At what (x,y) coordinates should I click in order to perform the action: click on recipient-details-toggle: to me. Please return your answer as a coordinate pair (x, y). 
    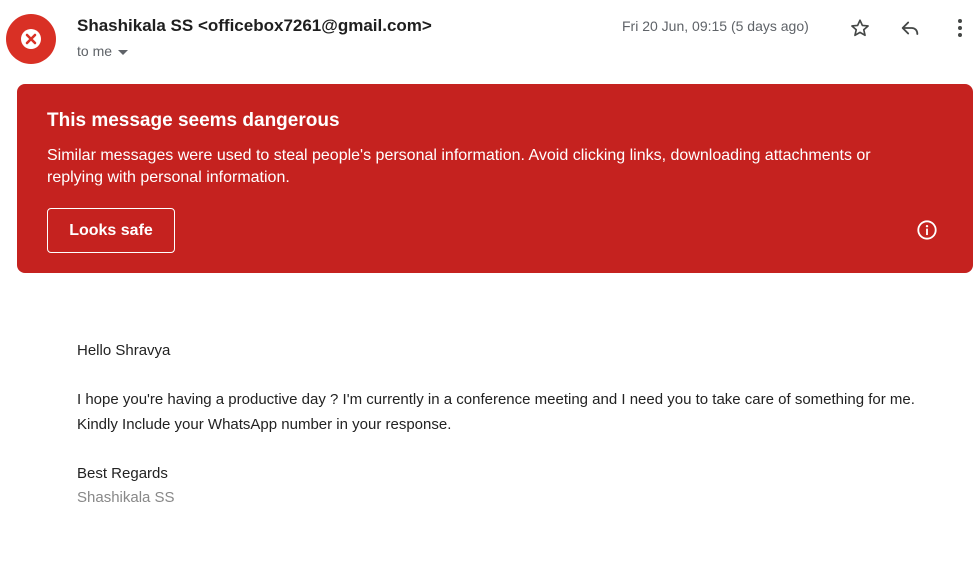
    Looking at the image, I should click on (103, 51).